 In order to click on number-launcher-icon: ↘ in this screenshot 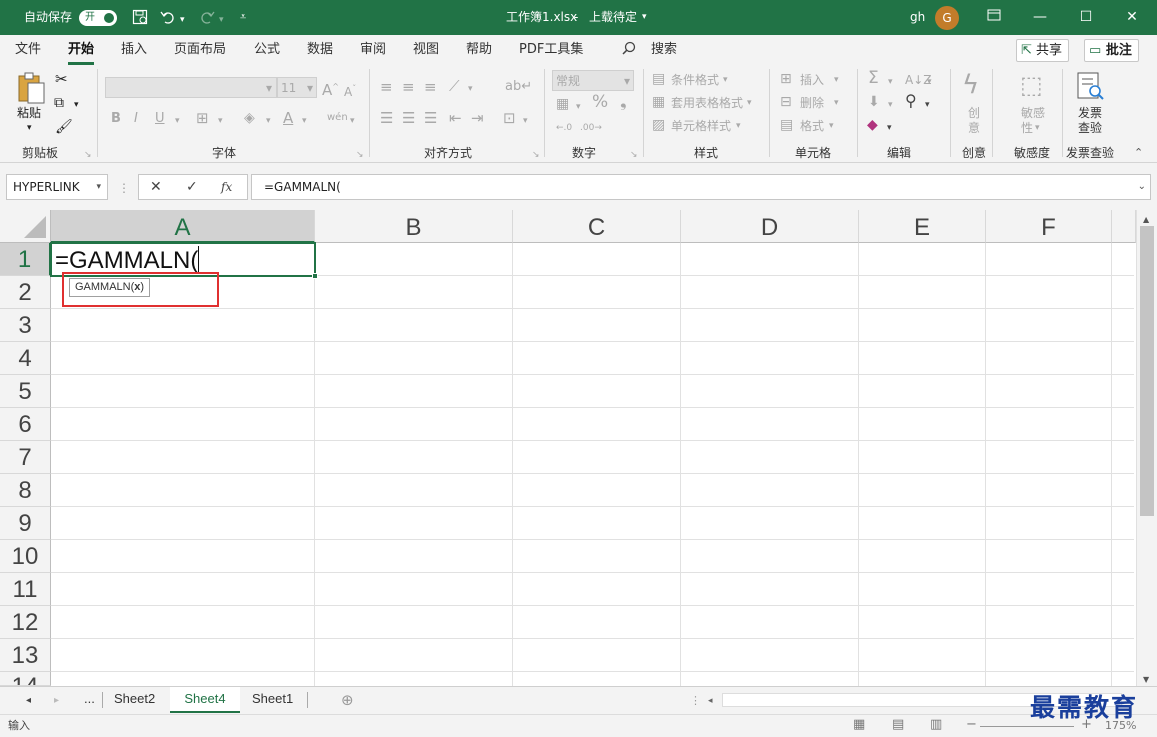, I will do `click(634, 155)`.